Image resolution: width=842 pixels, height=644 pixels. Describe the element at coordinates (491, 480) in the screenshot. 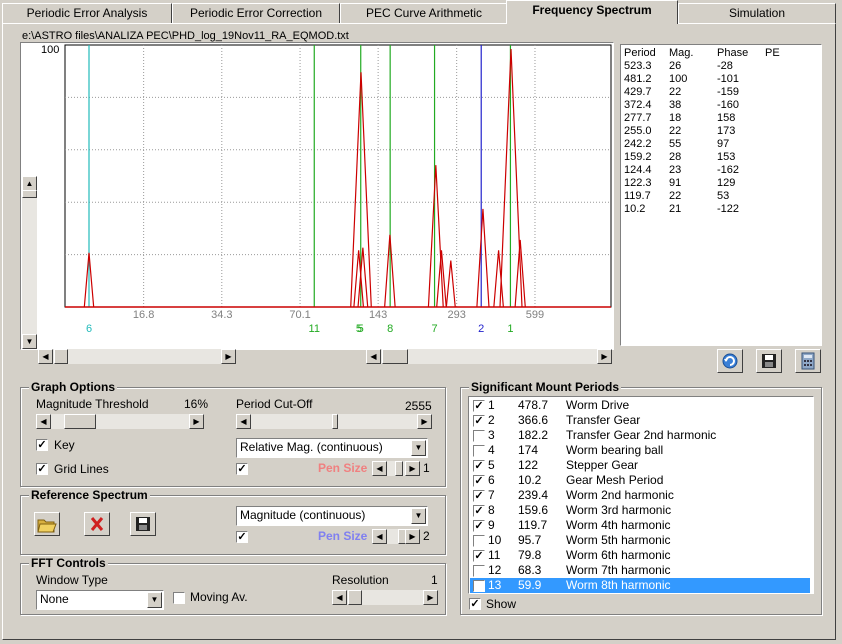

I see `mount-period-cell: 6` at that location.